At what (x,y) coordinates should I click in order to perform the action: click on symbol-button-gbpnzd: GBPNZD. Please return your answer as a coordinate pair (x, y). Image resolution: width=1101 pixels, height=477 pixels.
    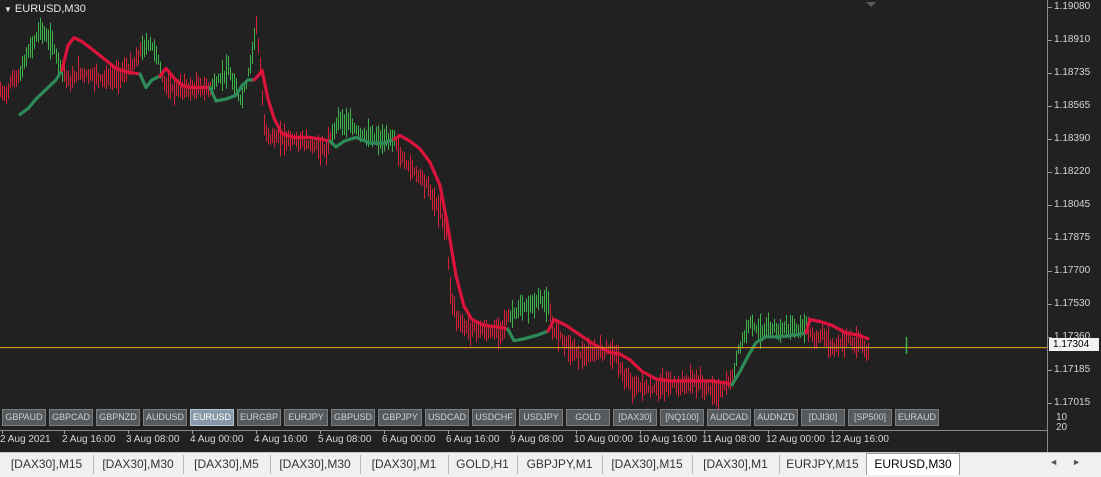
    Looking at the image, I should click on (118, 417).